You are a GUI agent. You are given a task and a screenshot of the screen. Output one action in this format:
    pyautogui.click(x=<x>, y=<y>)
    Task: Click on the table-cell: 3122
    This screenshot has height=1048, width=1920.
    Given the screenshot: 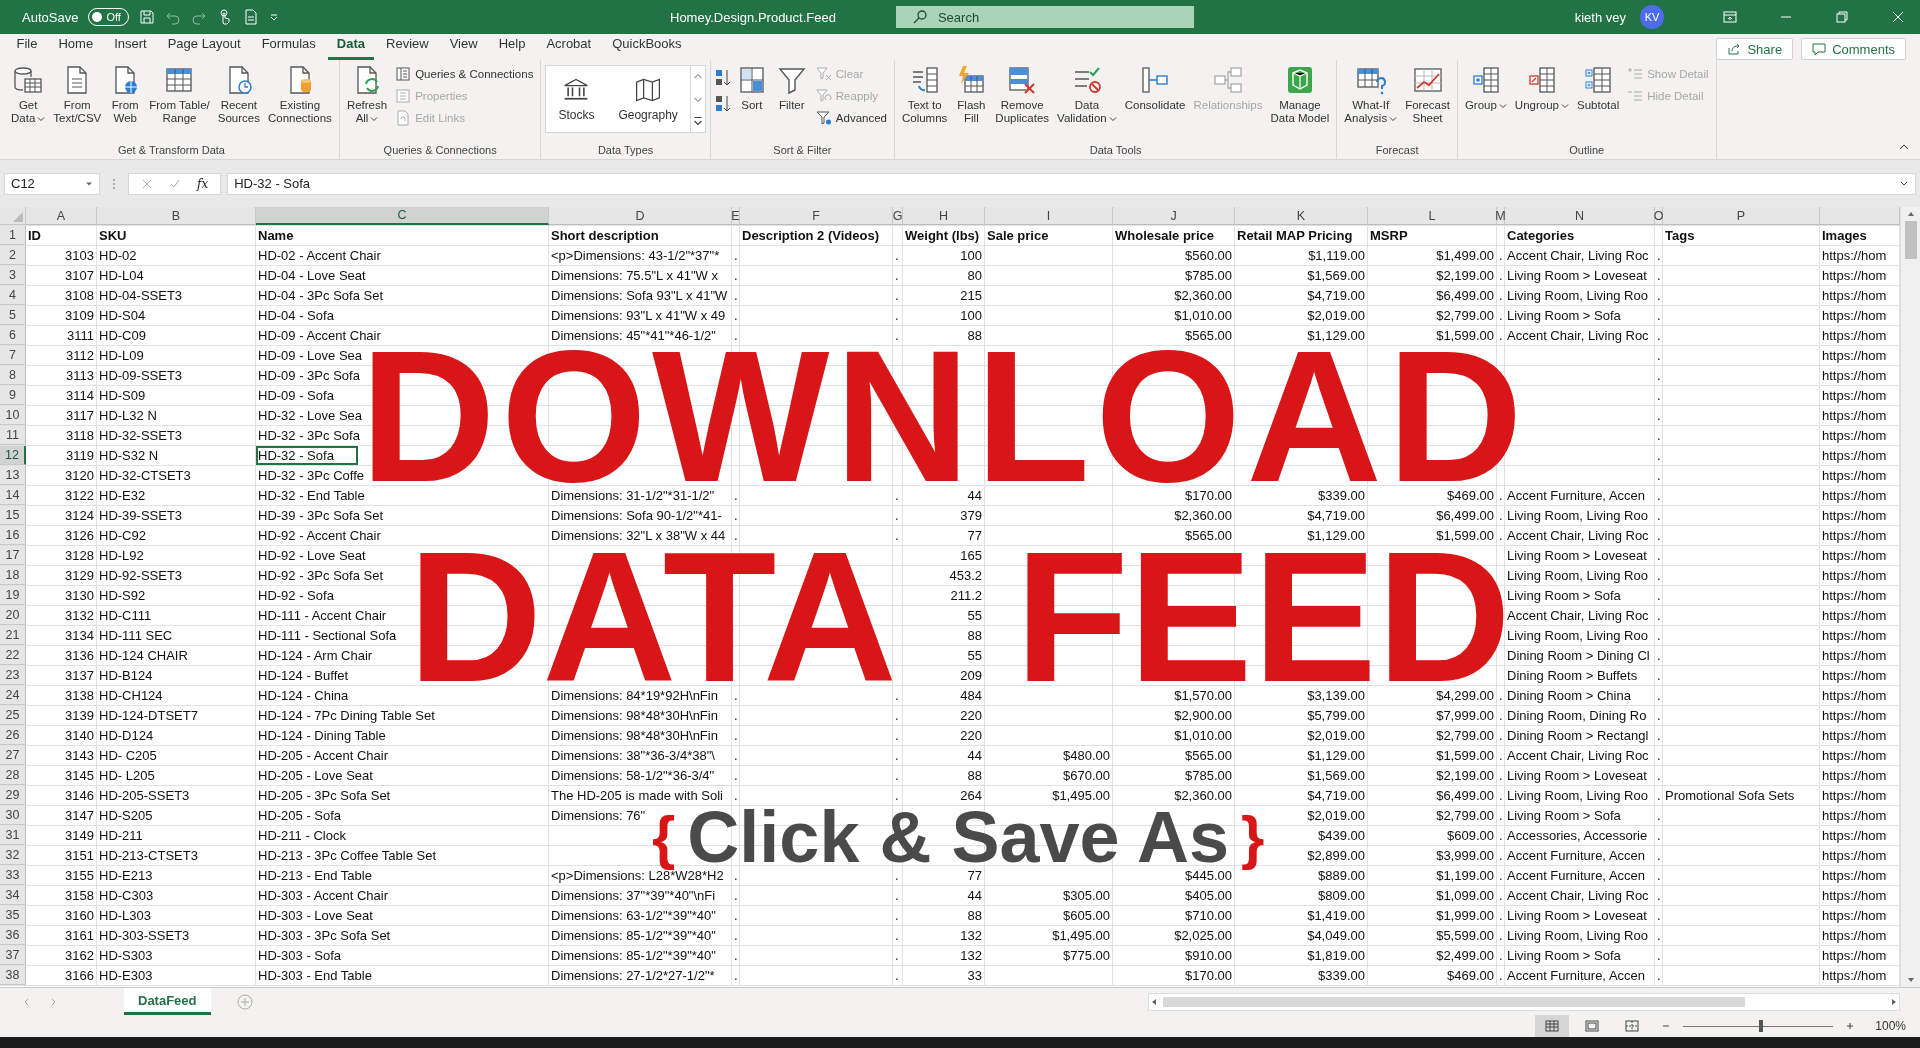 What is the action you would take?
    pyautogui.click(x=79, y=495)
    